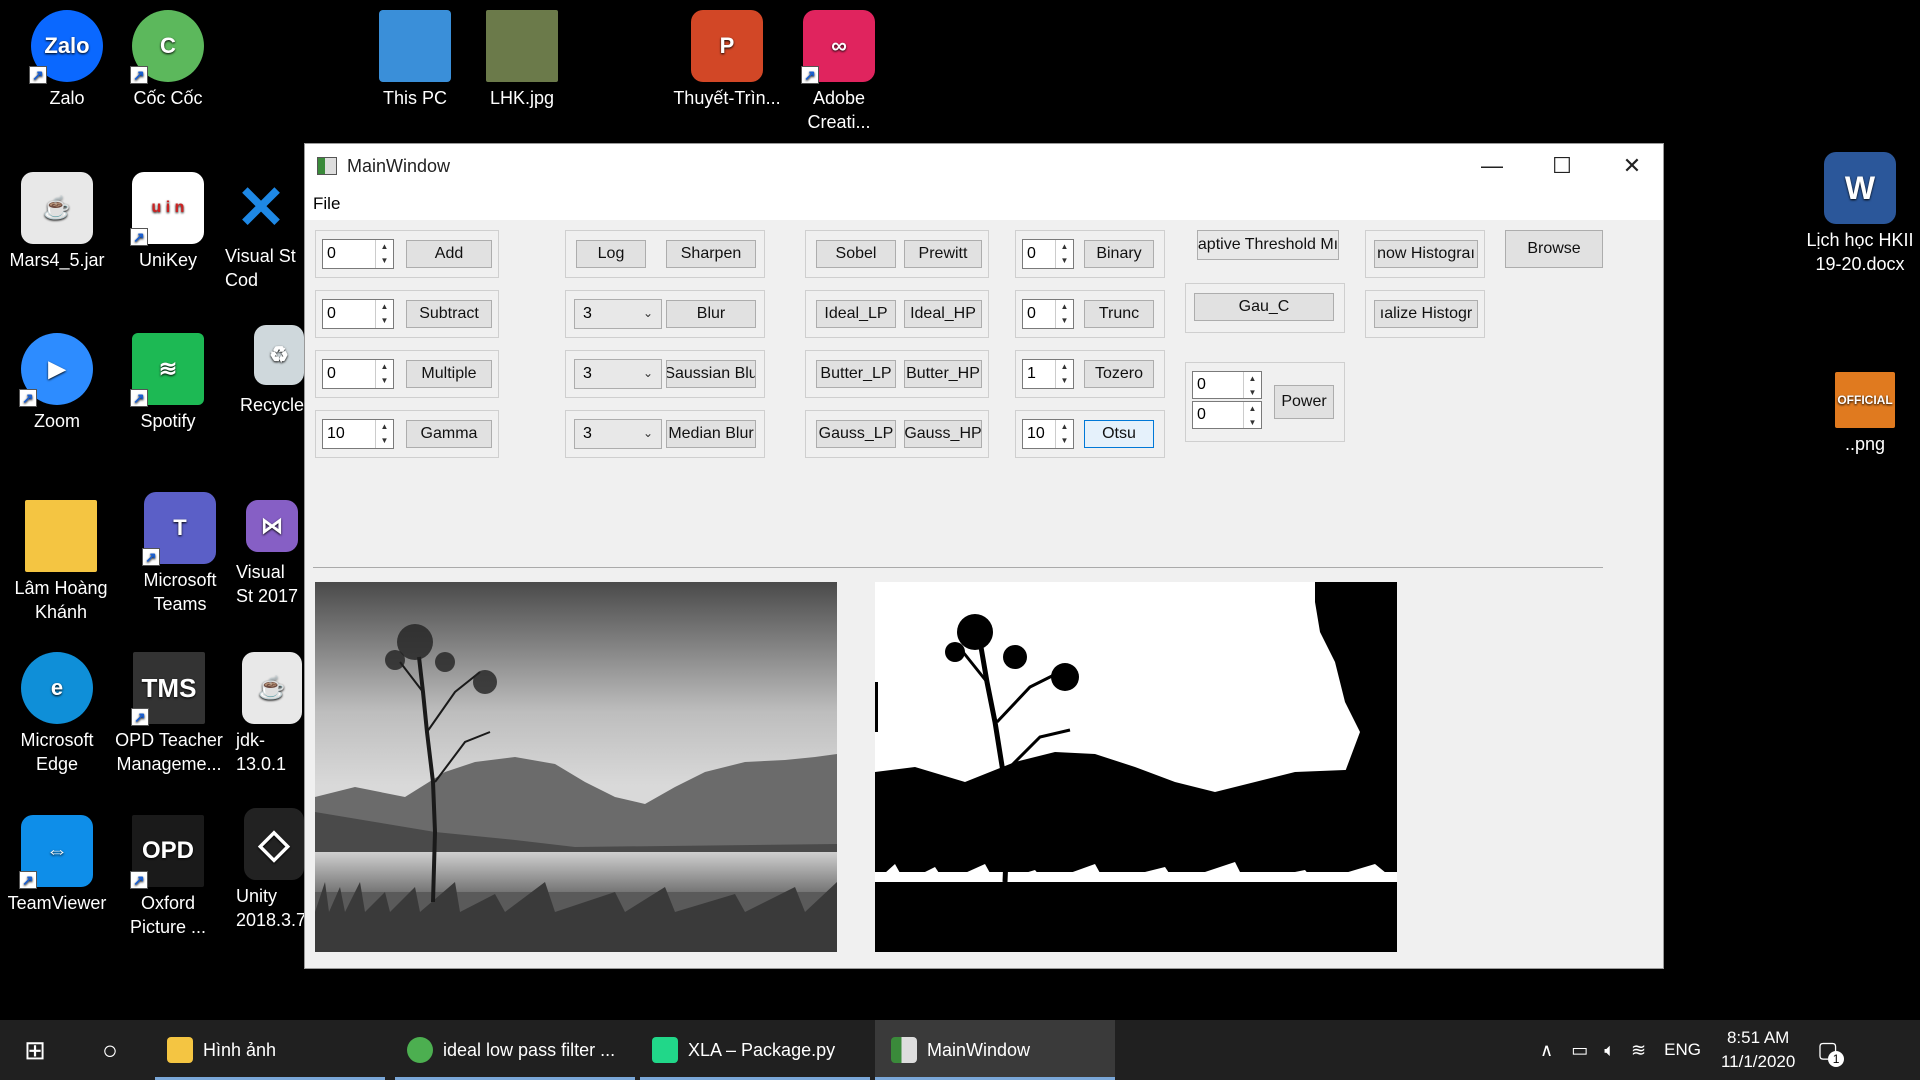 Image resolution: width=1920 pixels, height=1080 pixels. What do you see at coordinates (1492, 166) in the screenshot?
I see `minimize-button: —` at bounding box center [1492, 166].